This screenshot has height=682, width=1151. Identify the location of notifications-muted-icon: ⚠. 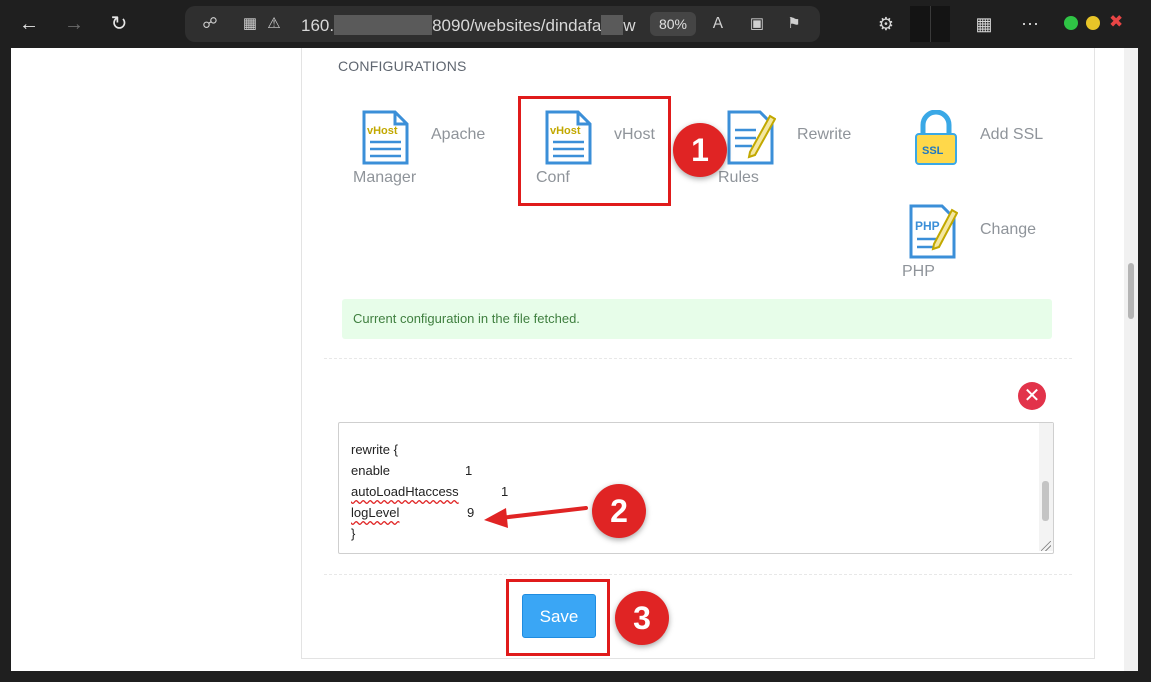
(274, 24).